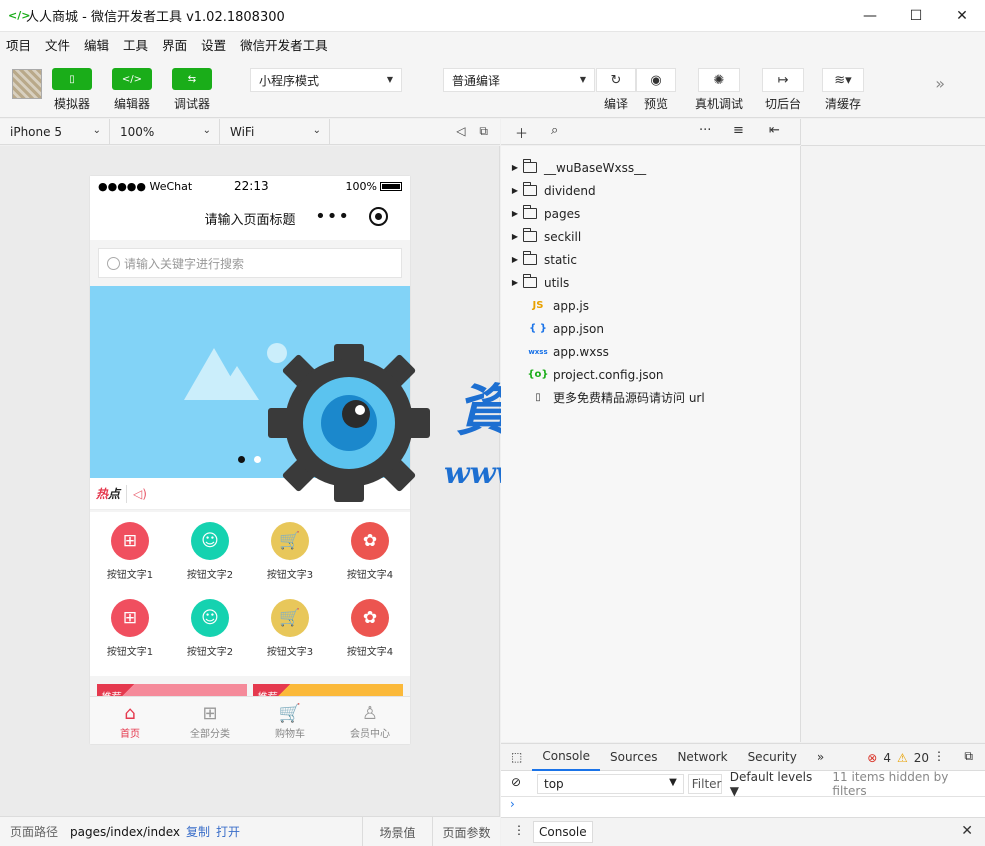  Describe the element at coordinates (967, 831) in the screenshot. I see `close-drawer-icon: ✕` at that location.